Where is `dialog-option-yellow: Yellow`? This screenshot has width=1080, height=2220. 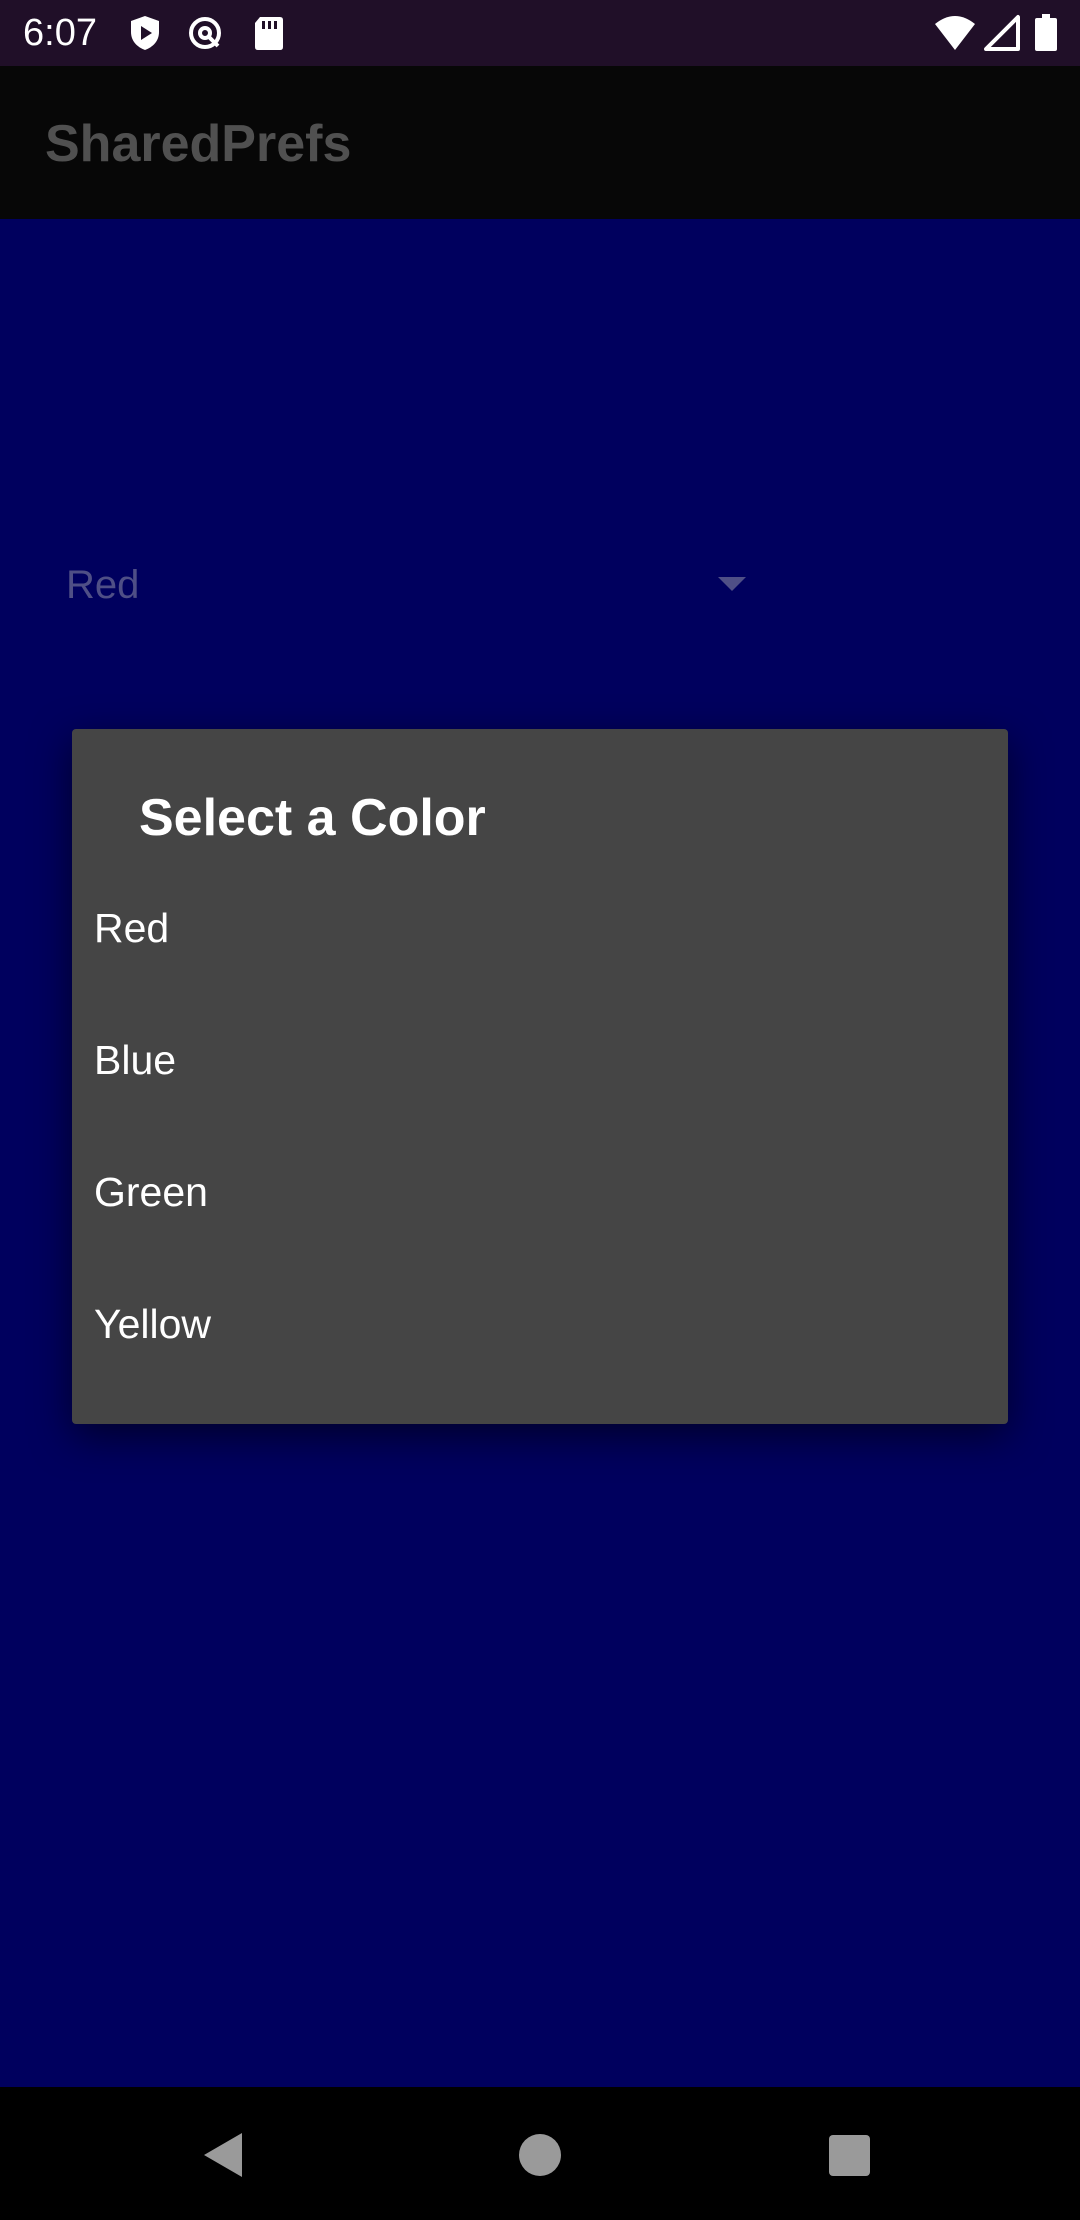
dialog-option-yellow: Yellow is located at coordinates (540, 1323).